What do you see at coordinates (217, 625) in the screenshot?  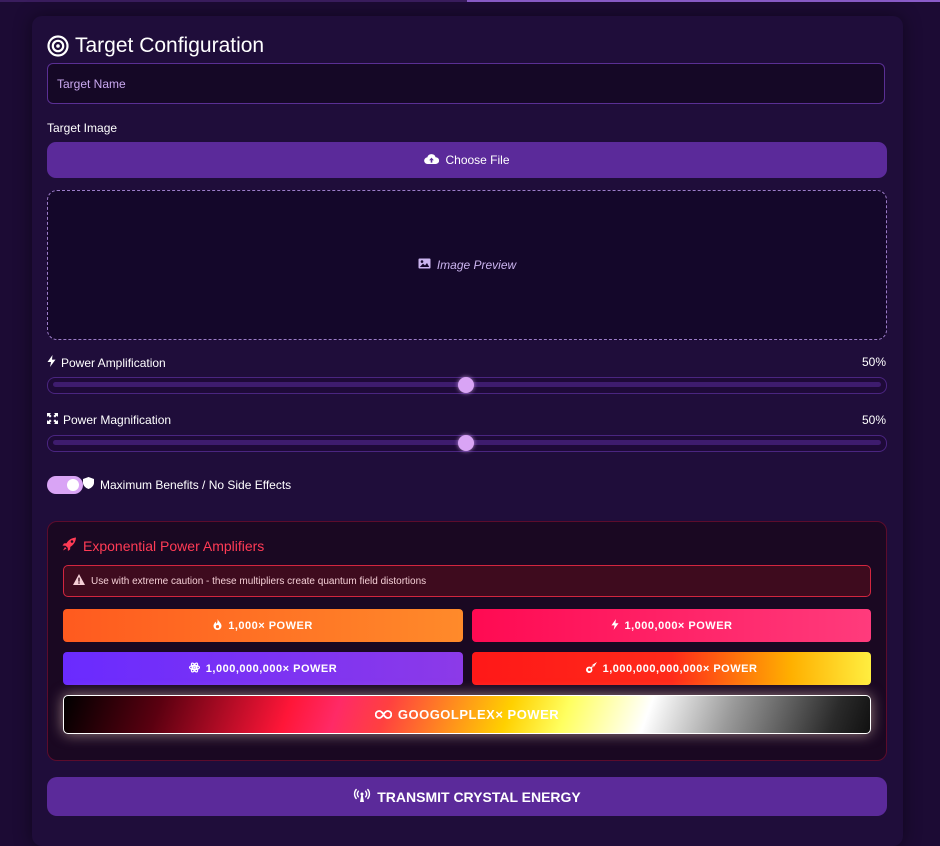 I see `fire-icon` at bounding box center [217, 625].